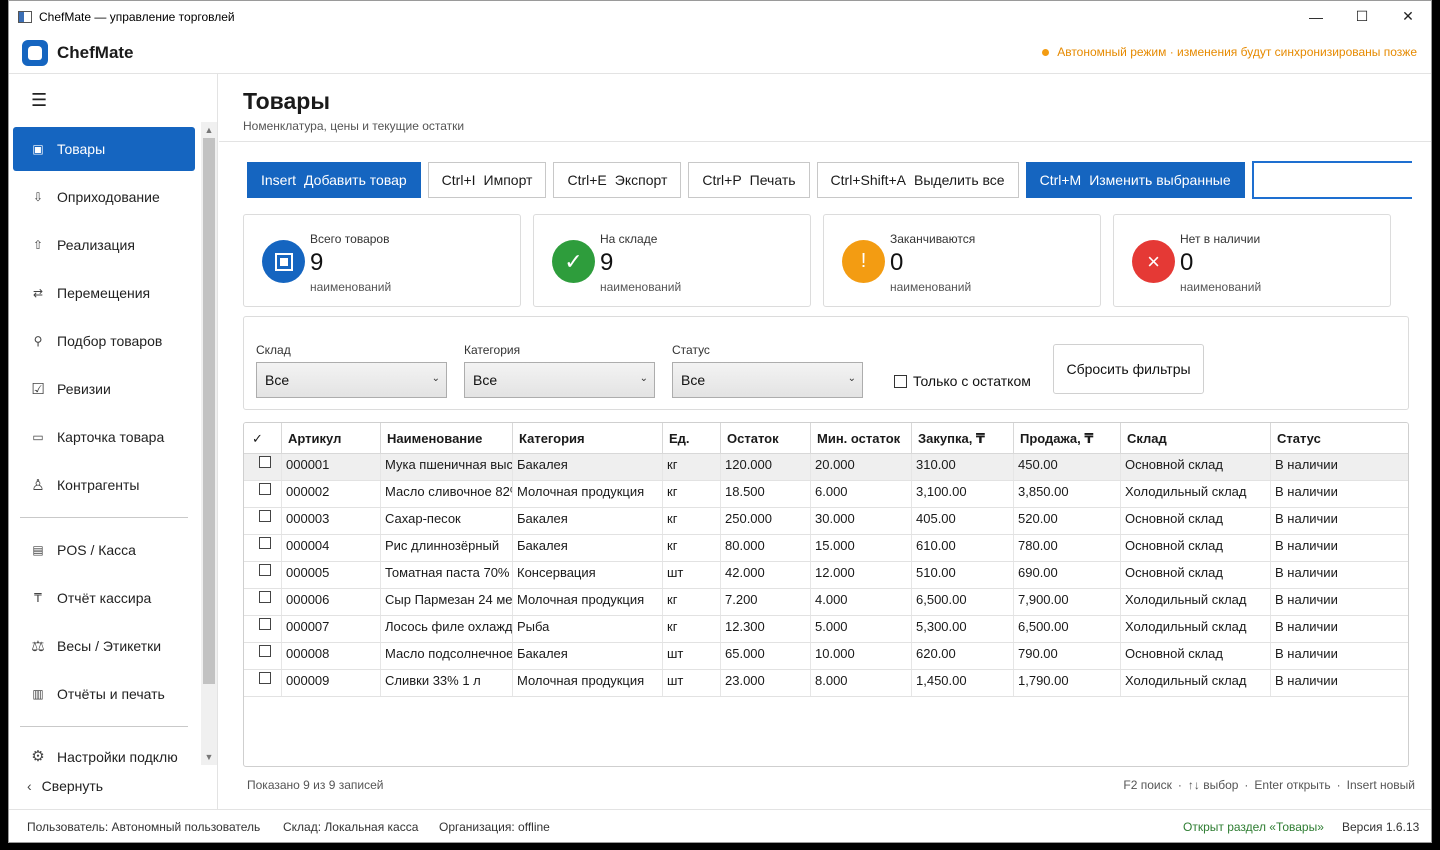  I want to click on sidebar-item-label: Отчёт кассира, so click(104, 598).